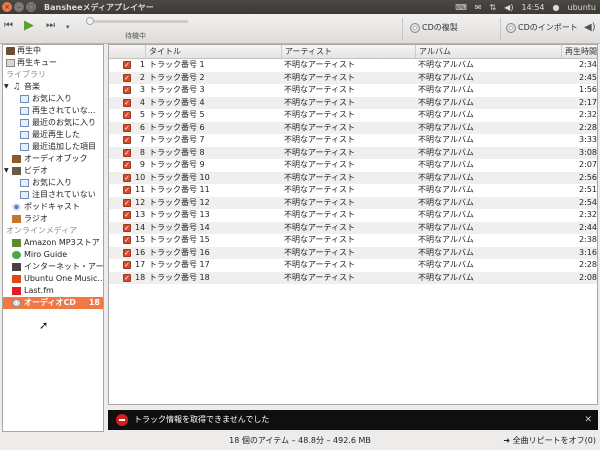  I want to click on track-artist: 不明なアーティスト, so click(320, 177).